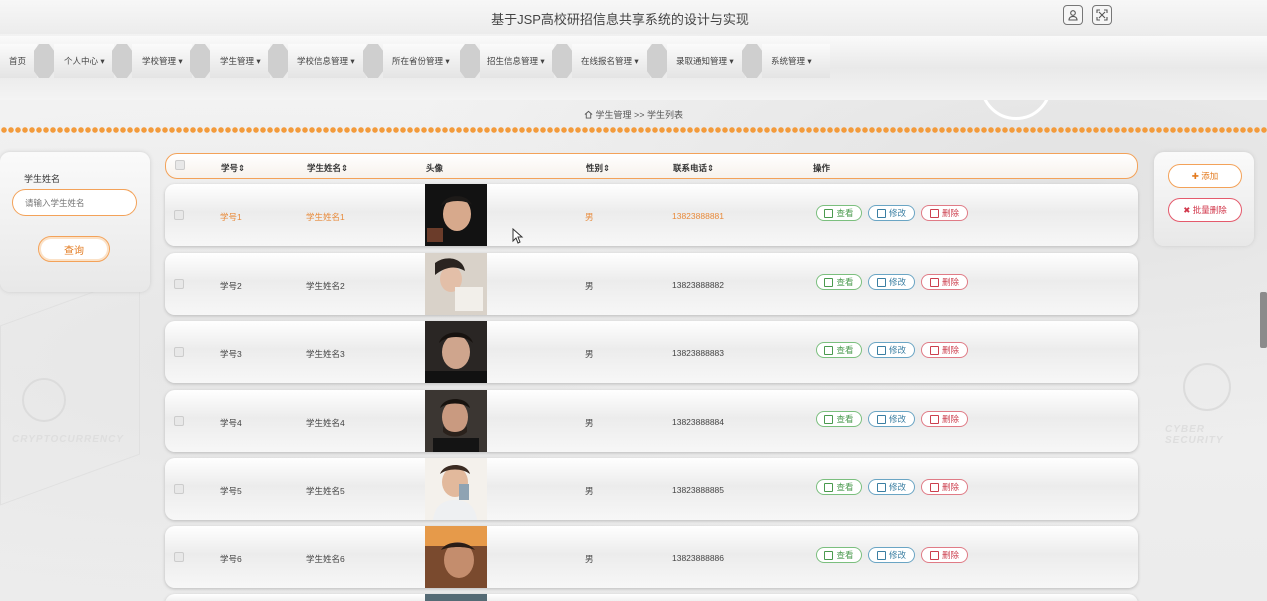 The width and height of the screenshot is (1267, 601). What do you see at coordinates (18, 61) in the screenshot?
I see `nav-home: 首页` at bounding box center [18, 61].